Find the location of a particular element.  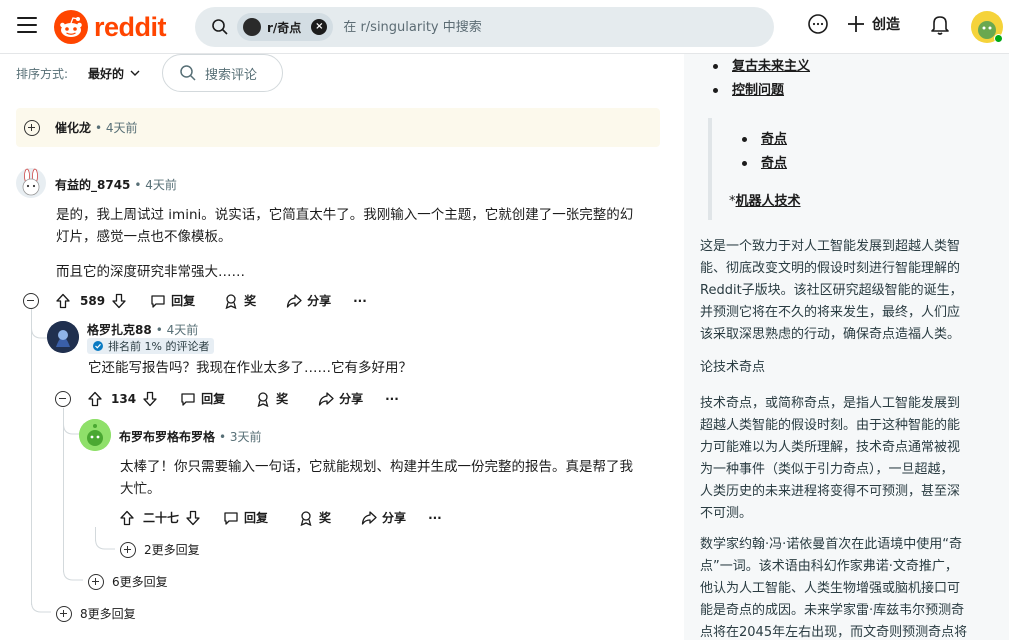

vote-count: 589 is located at coordinates (93, 300).